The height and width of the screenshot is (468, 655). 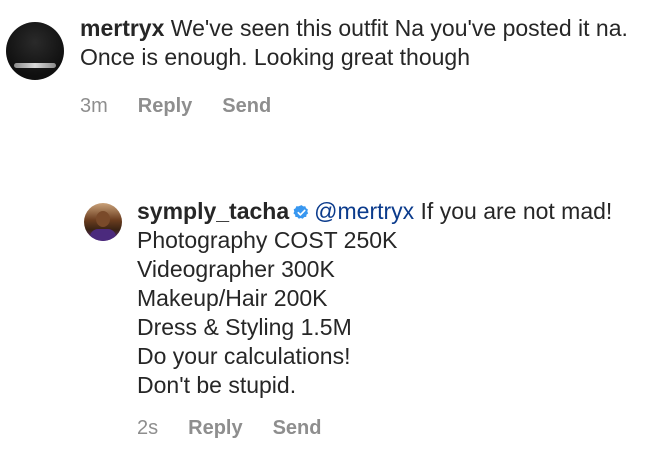 I want to click on comment-line: Makeup/Hair 200K, so click(x=232, y=298).